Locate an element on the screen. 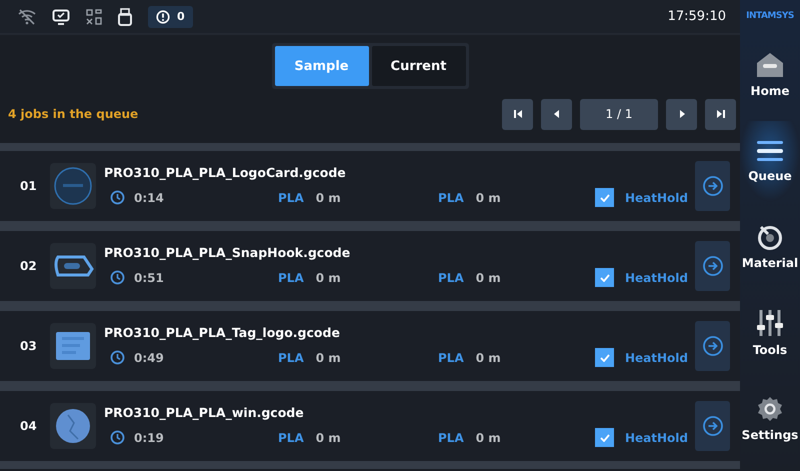 Image resolution: width=800 pixels, height=471 pixels. grid-icon is located at coordinates (94, 16).